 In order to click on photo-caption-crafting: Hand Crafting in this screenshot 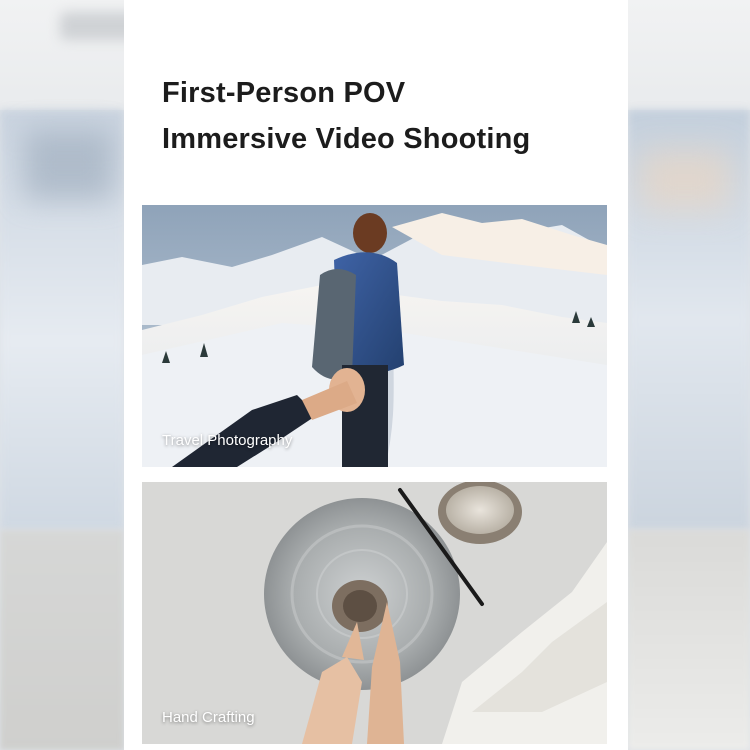, I will do `click(208, 717)`.